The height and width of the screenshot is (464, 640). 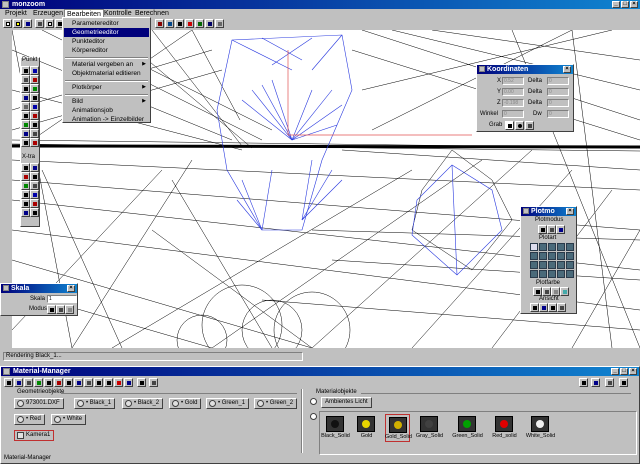 I want to click on plotmodus-1-icon, so click(x=542, y=229).